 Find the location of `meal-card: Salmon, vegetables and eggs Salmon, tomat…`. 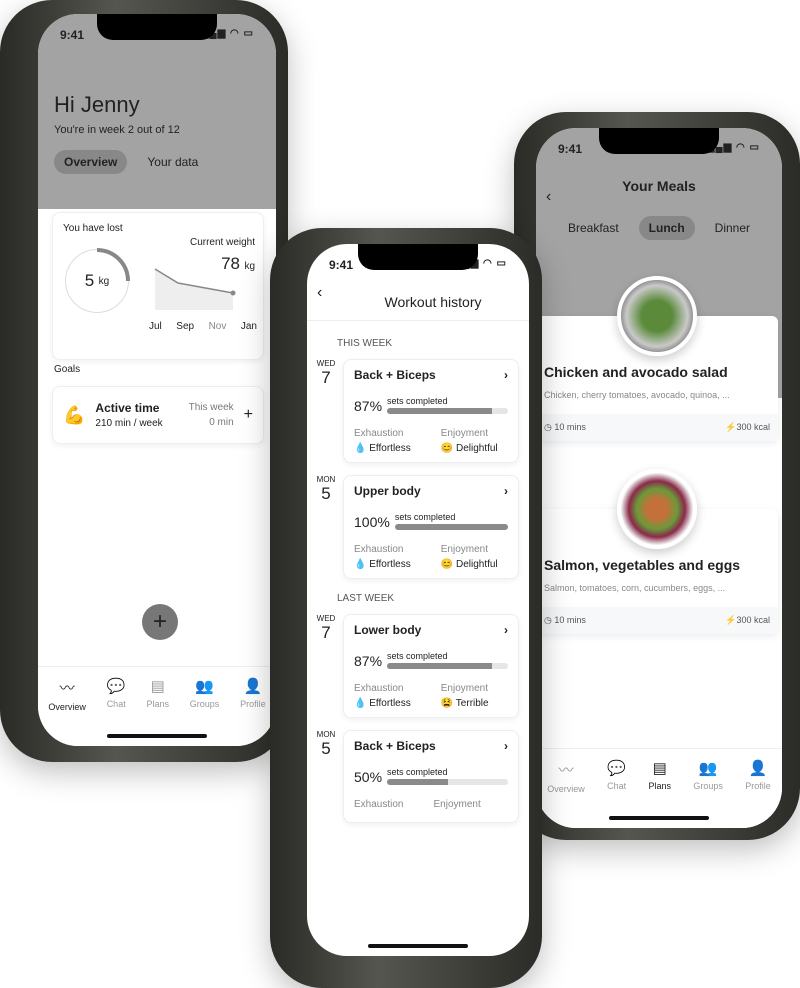

meal-card: Salmon, vegetables and eggs Salmon, tomat… is located at coordinates (657, 551).